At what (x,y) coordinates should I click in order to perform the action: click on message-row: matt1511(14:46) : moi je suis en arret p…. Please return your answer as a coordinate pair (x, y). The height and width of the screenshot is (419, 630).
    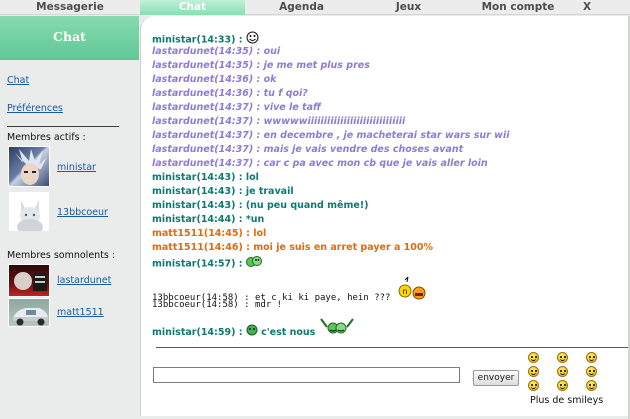
    Looking at the image, I should click on (293, 247).